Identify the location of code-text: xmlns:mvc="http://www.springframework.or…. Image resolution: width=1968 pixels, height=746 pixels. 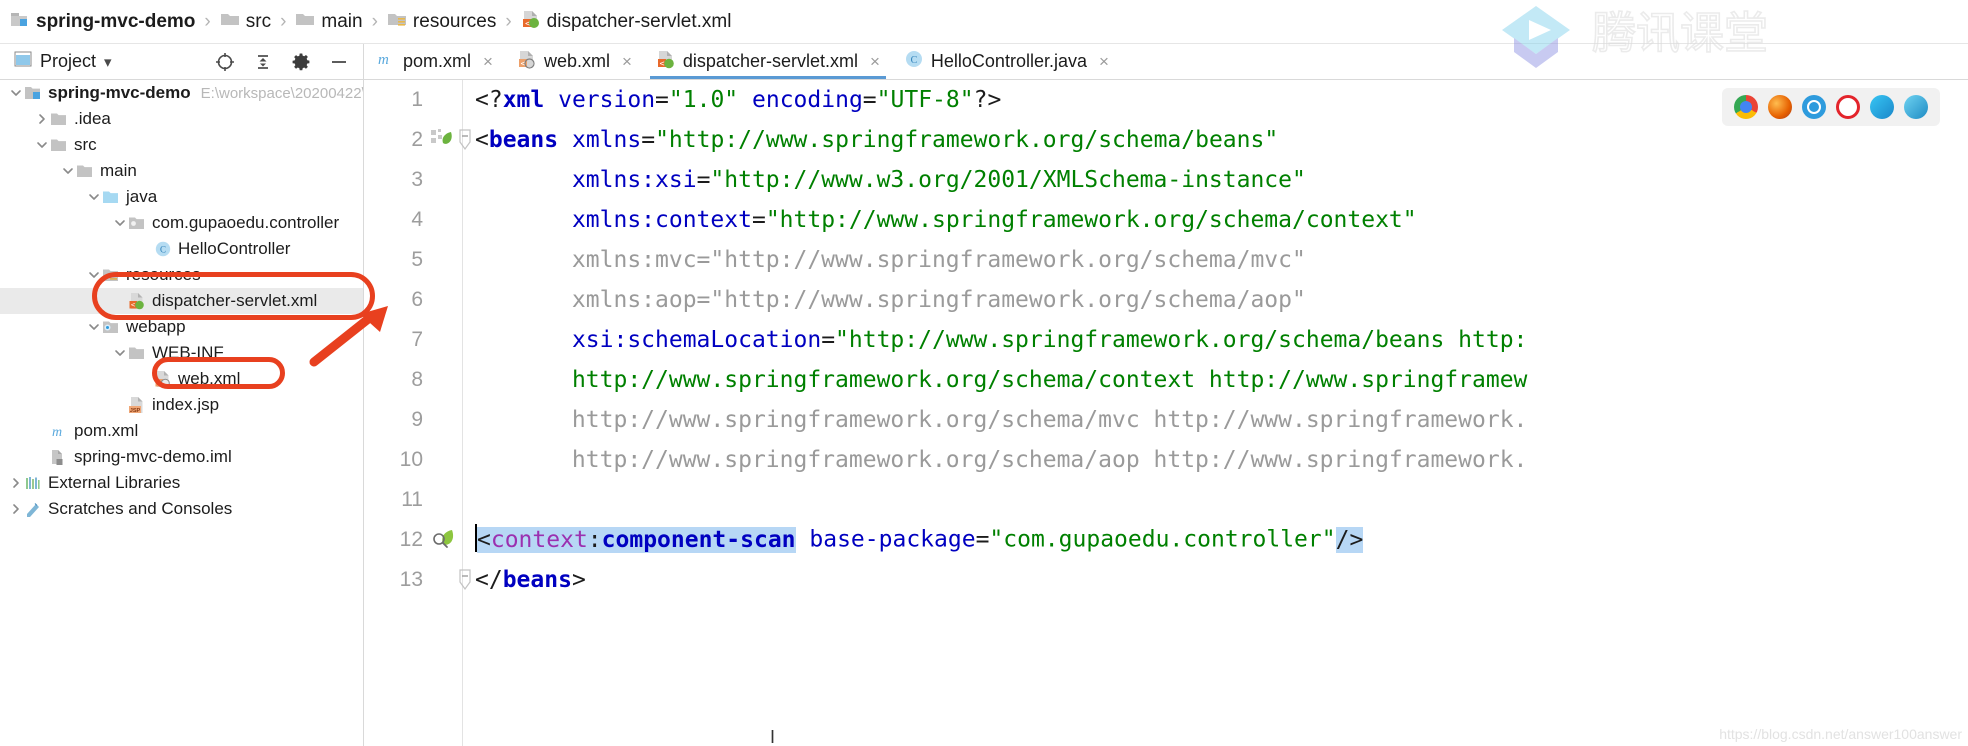
(890, 260).